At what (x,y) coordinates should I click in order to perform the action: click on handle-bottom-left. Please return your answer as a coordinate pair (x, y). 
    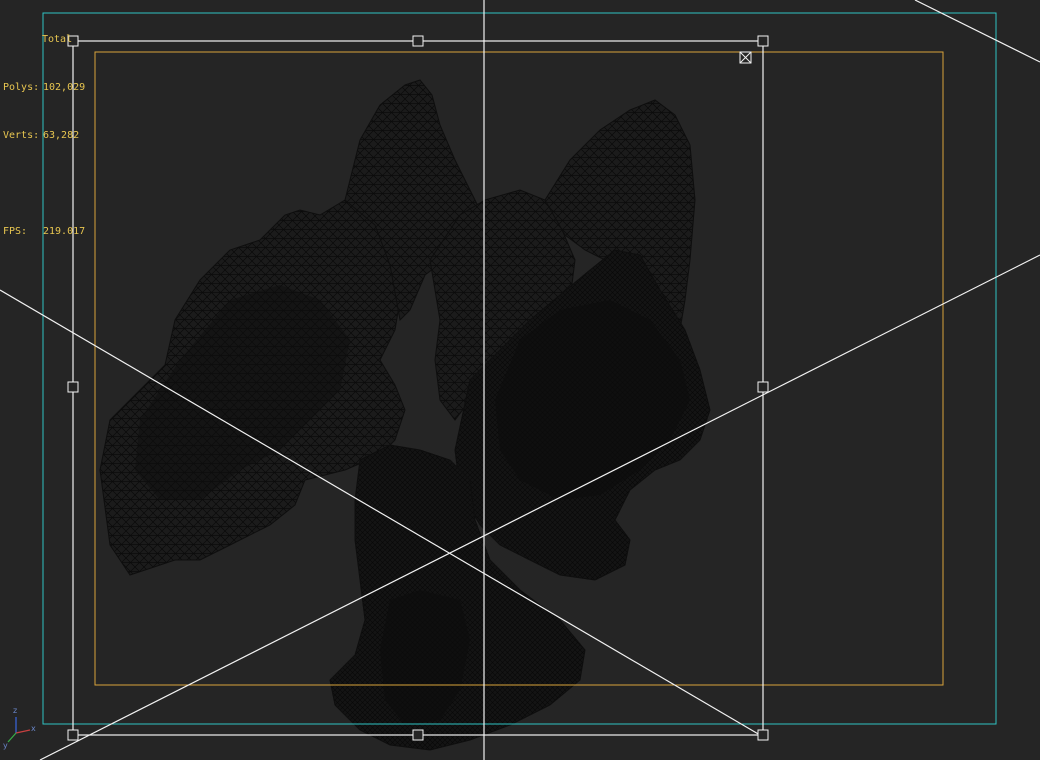
    Looking at the image, I should click on (73, 735).